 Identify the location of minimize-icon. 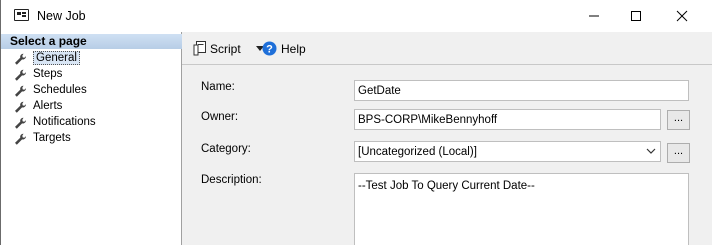
(594, 16).